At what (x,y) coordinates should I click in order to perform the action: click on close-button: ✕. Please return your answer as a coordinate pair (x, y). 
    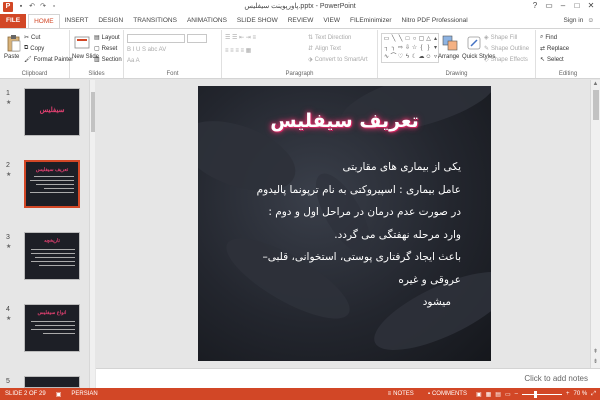
    Looking at the image, I should click on (591, 6).